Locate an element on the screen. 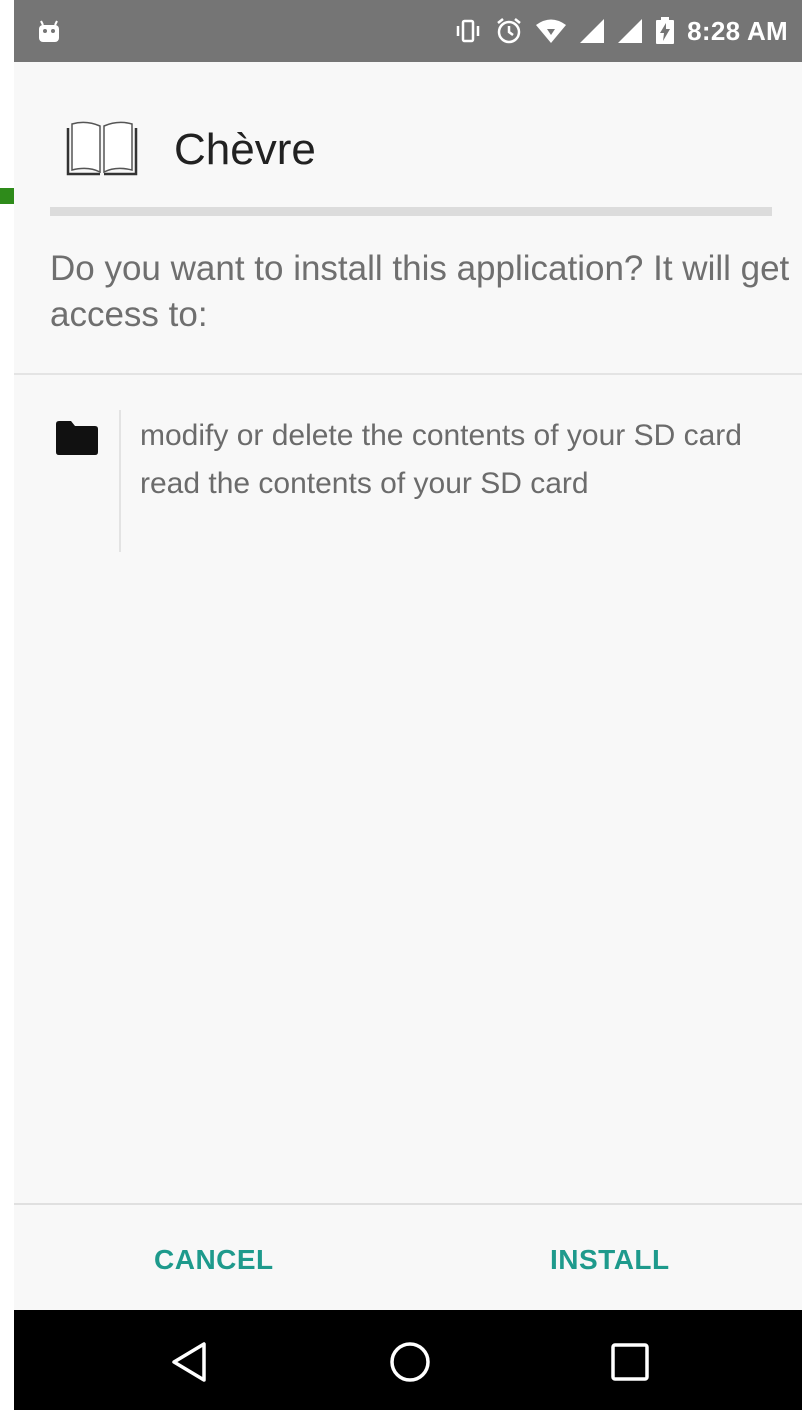 The width and height of the screenshot is (802, 1410). status-bar: 8:28 AM is located at coordinates (408, 31).